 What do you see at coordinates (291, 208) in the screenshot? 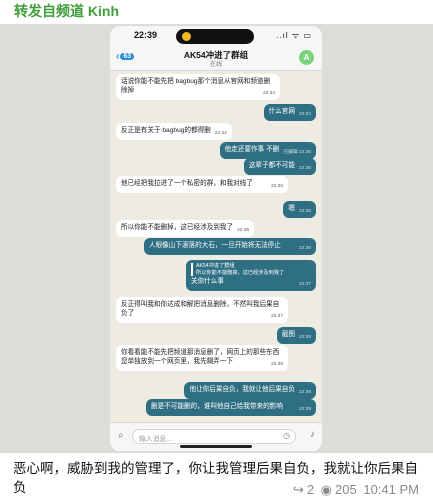
I see `message-text: 嗯` at bounding box center [291, 208].